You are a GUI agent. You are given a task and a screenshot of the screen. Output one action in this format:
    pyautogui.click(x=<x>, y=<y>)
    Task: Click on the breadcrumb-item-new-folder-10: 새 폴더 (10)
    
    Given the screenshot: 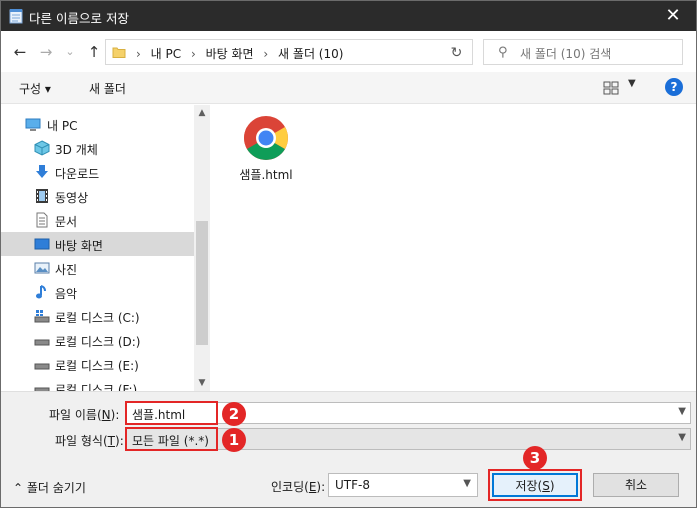 What is the action you would take?
    pyautogui.click(x=310, y=54)
    